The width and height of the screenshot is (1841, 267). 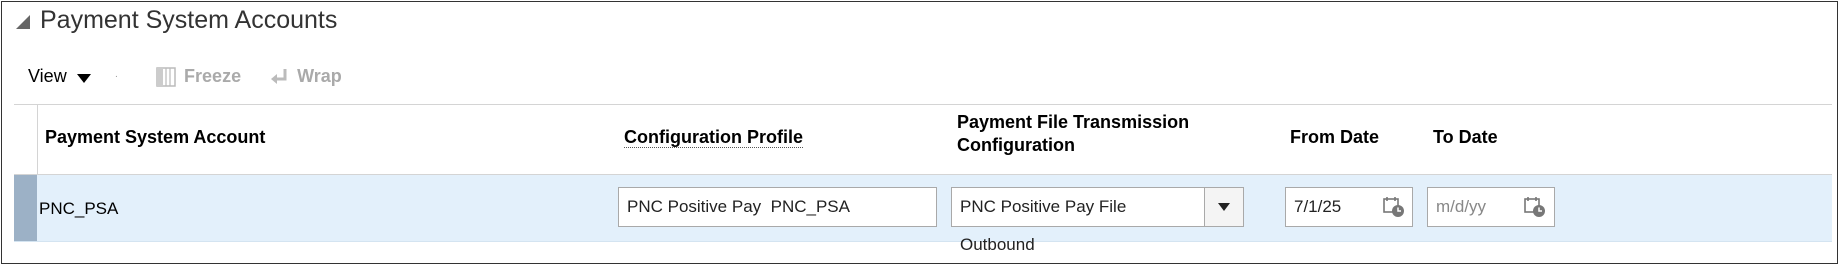 I want to click on col-header-to-date: To Date, so click(x=1465, y=137).